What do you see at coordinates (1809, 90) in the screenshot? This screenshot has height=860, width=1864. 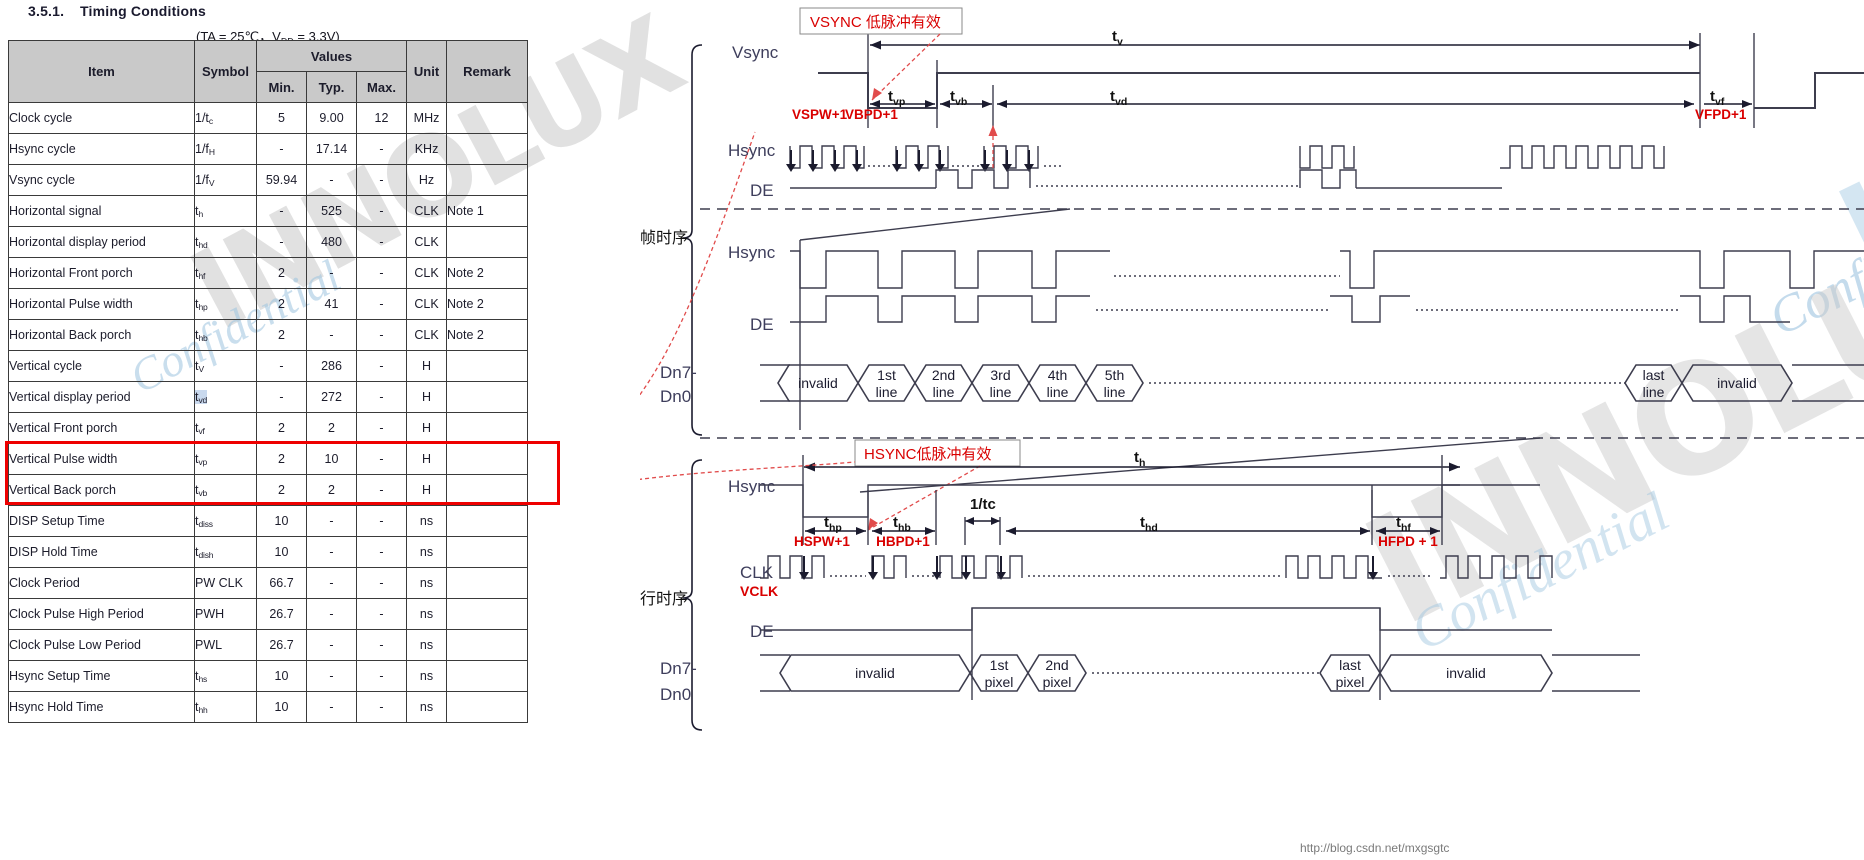 I see `waveform-vsync-tail` at bounding box center [1809, 90].